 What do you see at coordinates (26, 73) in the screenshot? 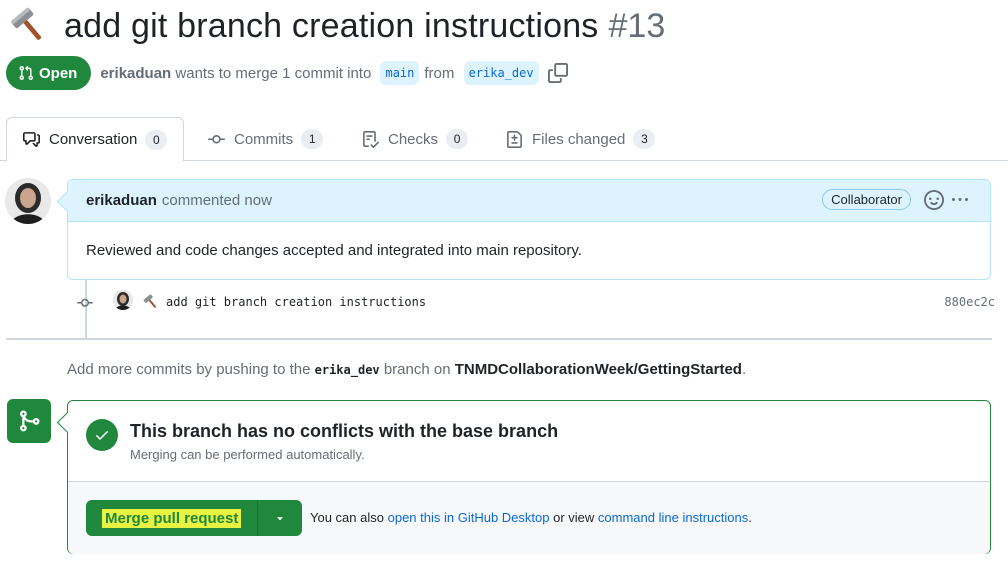
I see `git-pull-request-icon` at bounding box center [26, 73].